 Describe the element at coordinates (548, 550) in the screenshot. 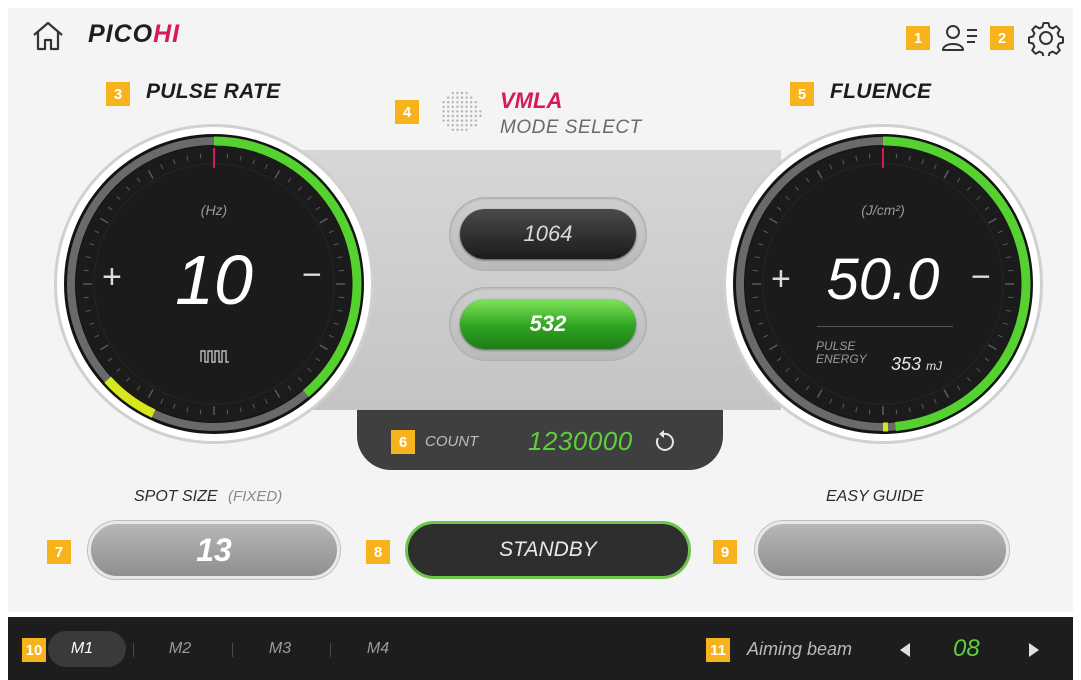

I see `standby-button: STANDBY` at that location.